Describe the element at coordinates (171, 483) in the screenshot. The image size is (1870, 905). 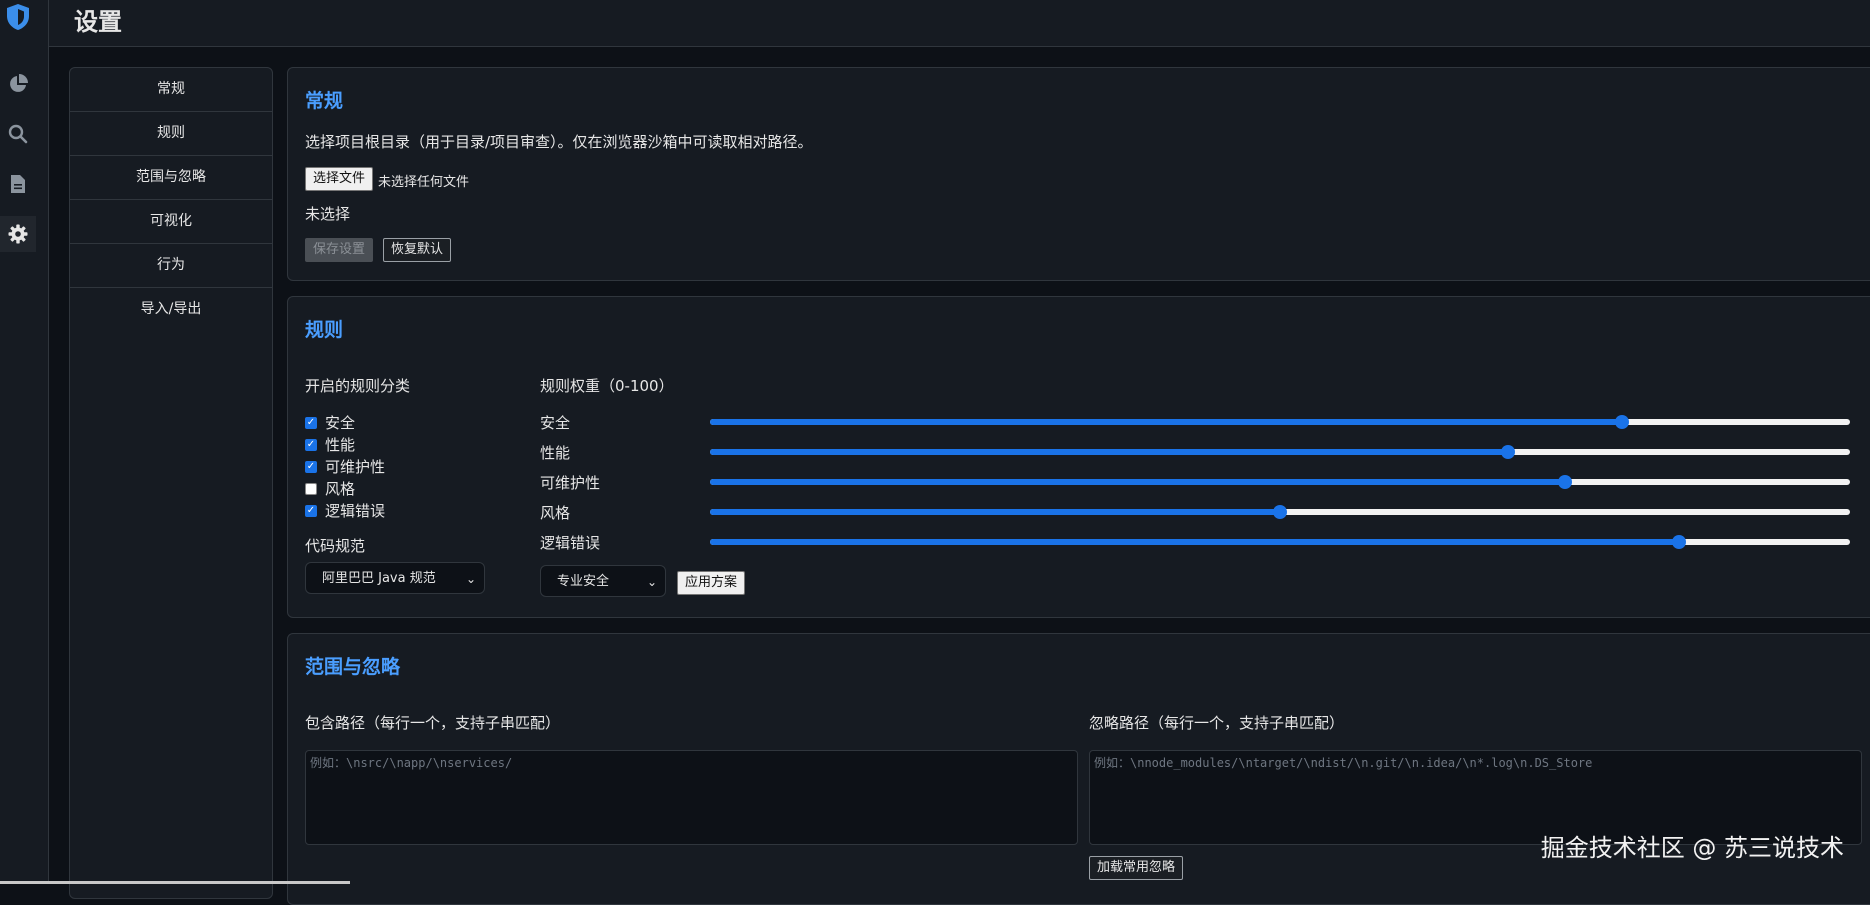
I see `settings-menu: 常规 规则 范围与忽略 可视化 行为 导入/导出` at that location.